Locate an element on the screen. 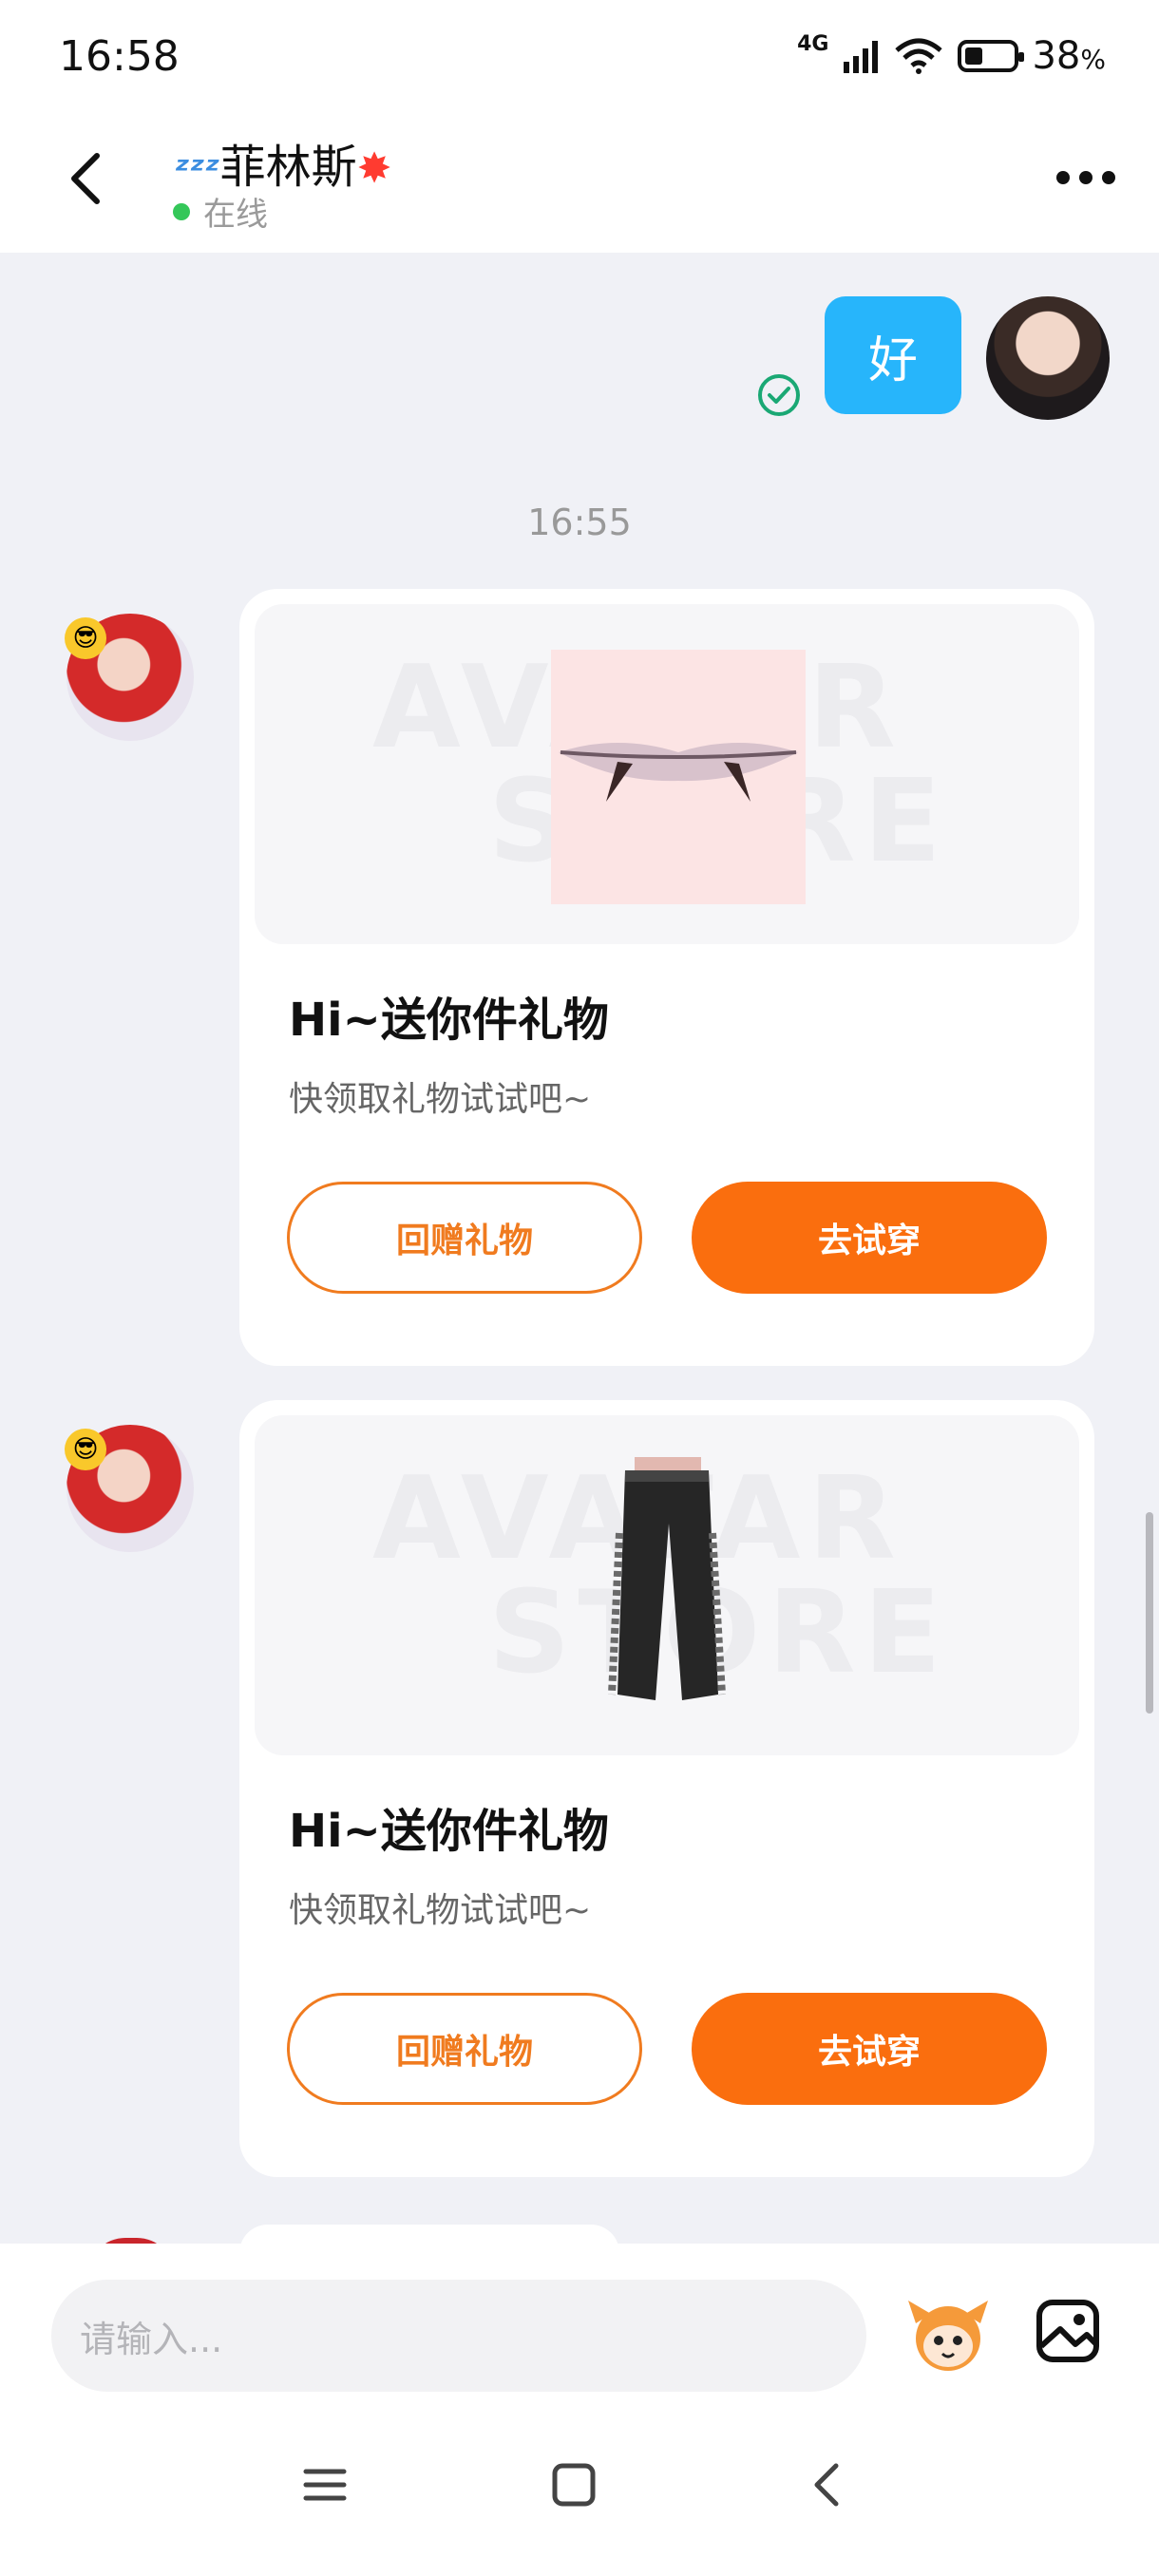  contact-title: ᶻᶻᶻ菲林斯✸ is located at coordinates (283, 162).